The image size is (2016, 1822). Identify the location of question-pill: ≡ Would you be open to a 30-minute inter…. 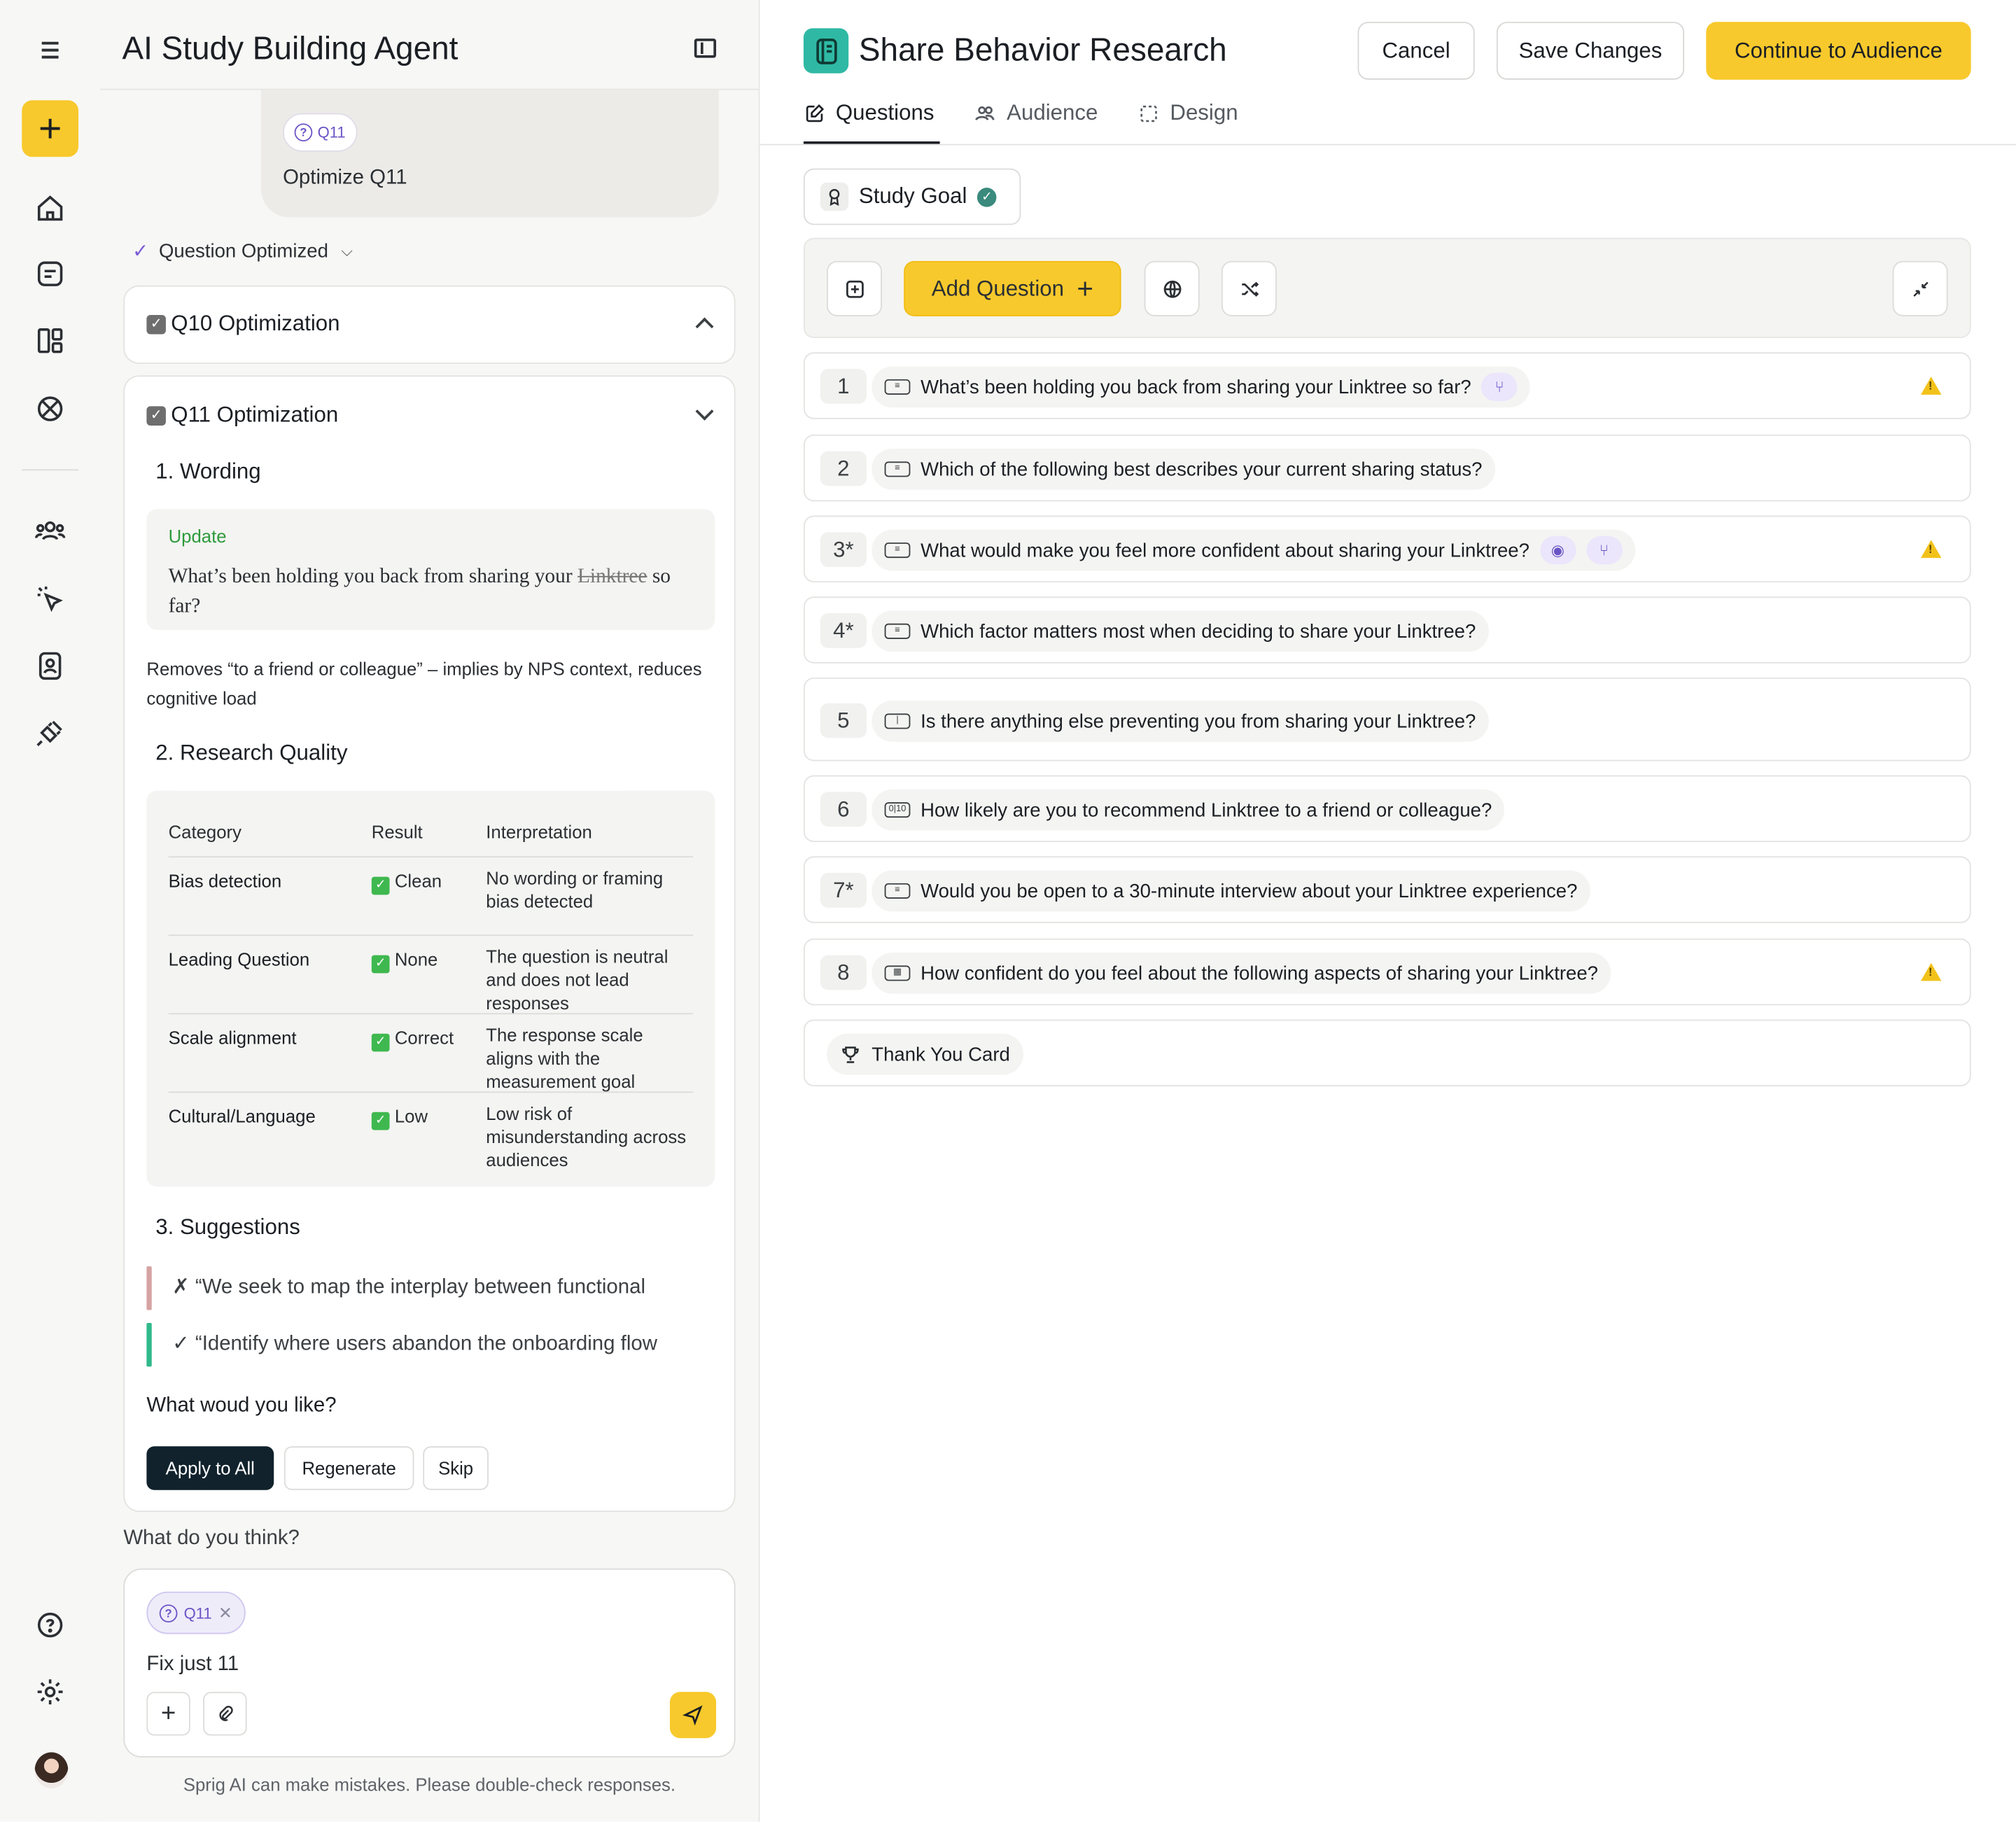
(1231, 891).